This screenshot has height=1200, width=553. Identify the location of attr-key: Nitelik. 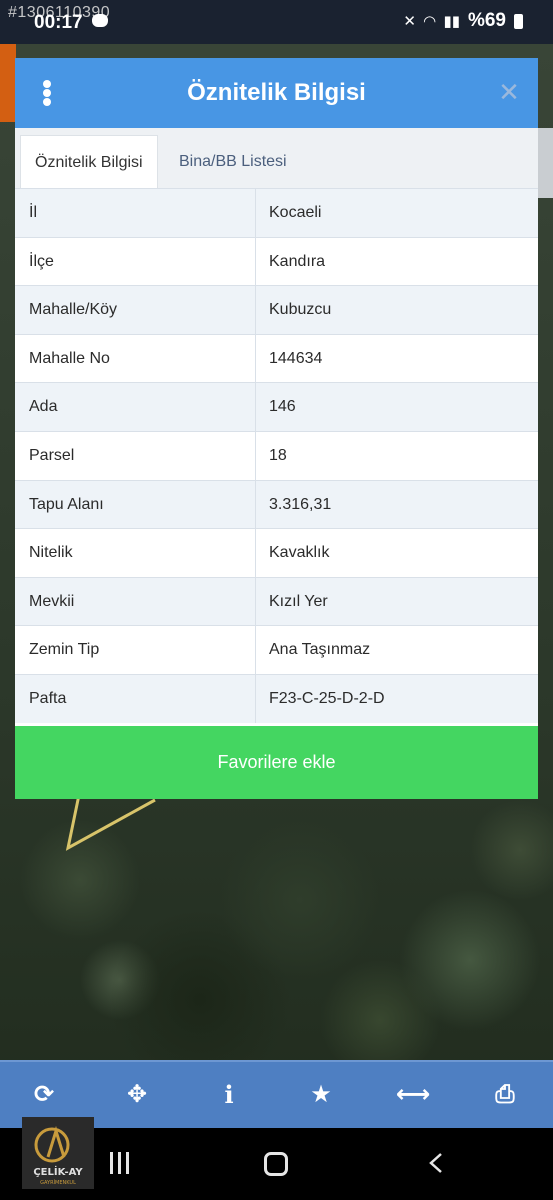
(135, 553).